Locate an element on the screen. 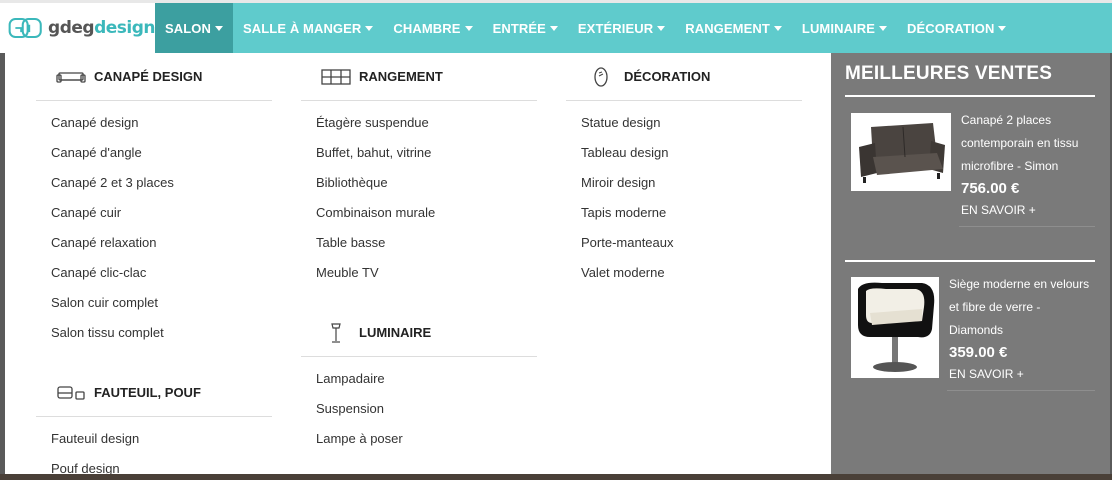  menu-link: Bibliothèque is located at coordinates (419, 182).